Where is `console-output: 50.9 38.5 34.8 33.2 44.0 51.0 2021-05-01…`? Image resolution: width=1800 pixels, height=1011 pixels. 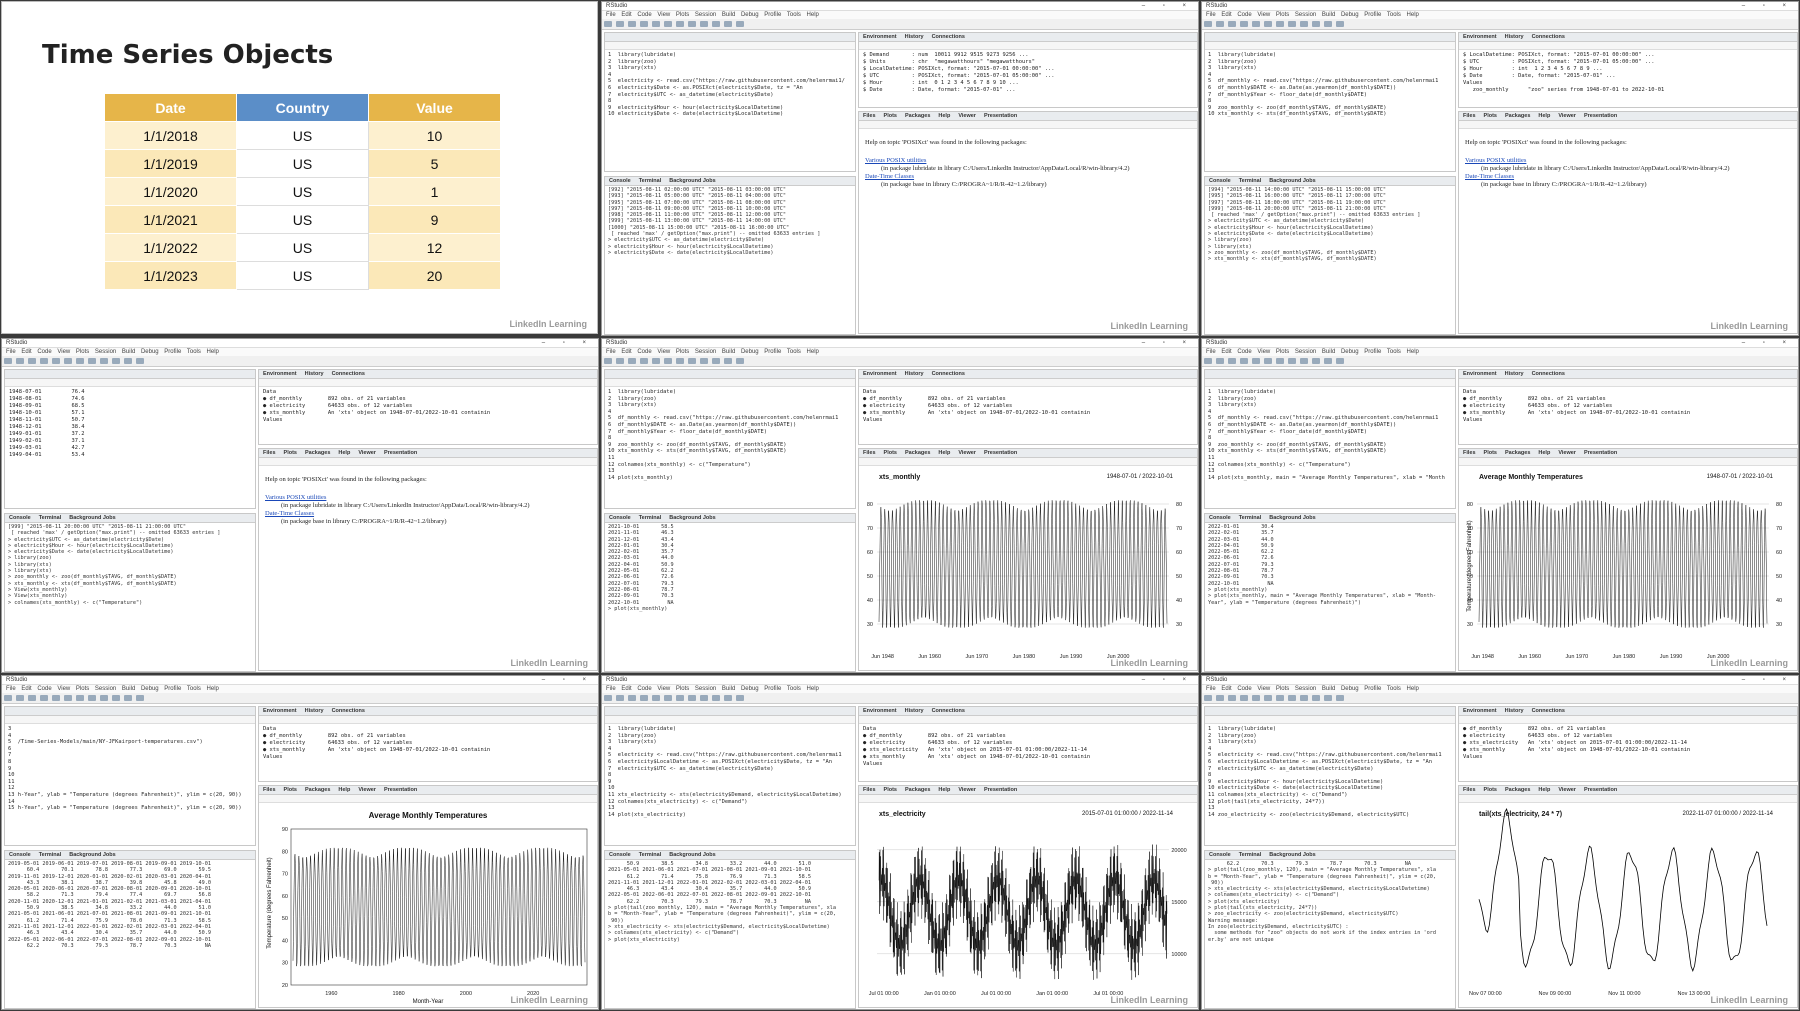
console-output: 50.9 38.5 34.8 33.2 44.0 51.0 2021-05-01… is located at coordinates (730, 902).